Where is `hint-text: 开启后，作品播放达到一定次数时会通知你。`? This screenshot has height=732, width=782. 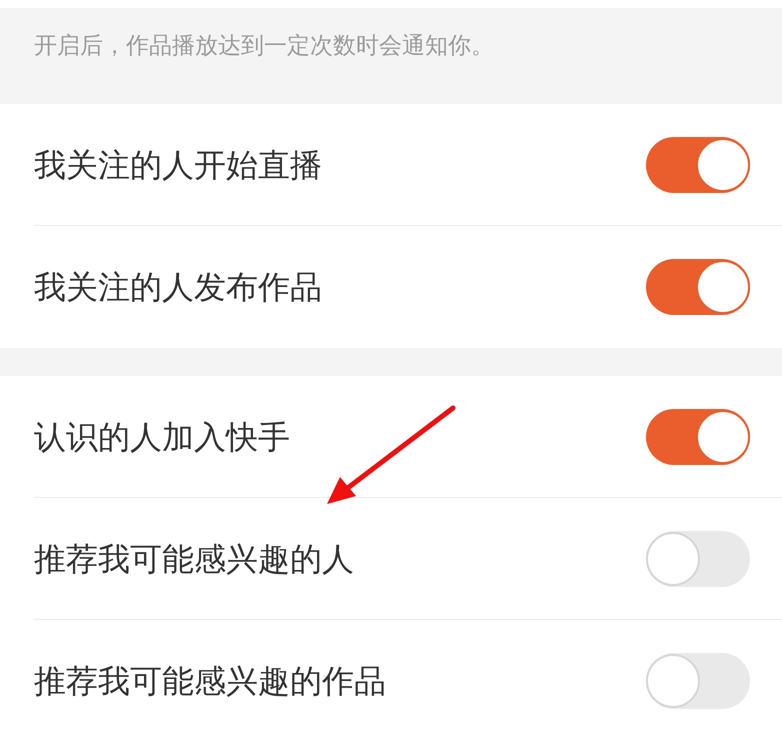
hint-text: 开启后，作品播放达到一定次数时会通知你。 is located at coordinates (264, 46).